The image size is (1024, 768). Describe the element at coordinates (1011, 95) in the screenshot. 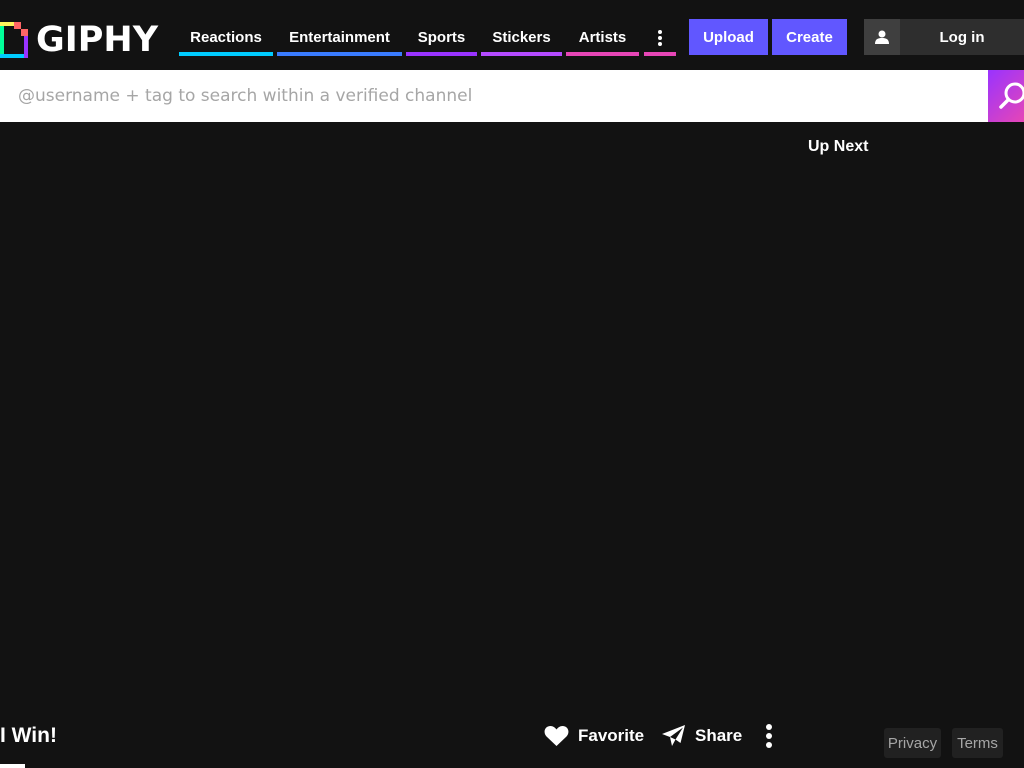

I see `search-icon` at that location.